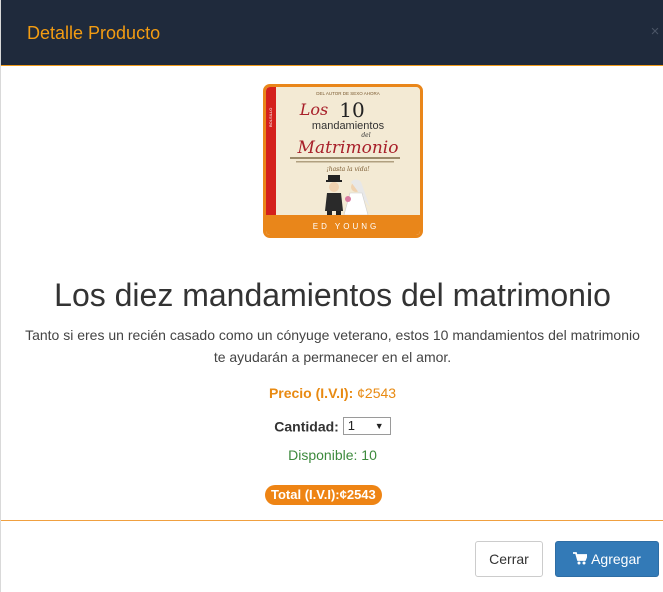 The width and height of the screenshot is (663, 592). I want to click on dropdown-arrow-icon: ▼, so click(379, 426).